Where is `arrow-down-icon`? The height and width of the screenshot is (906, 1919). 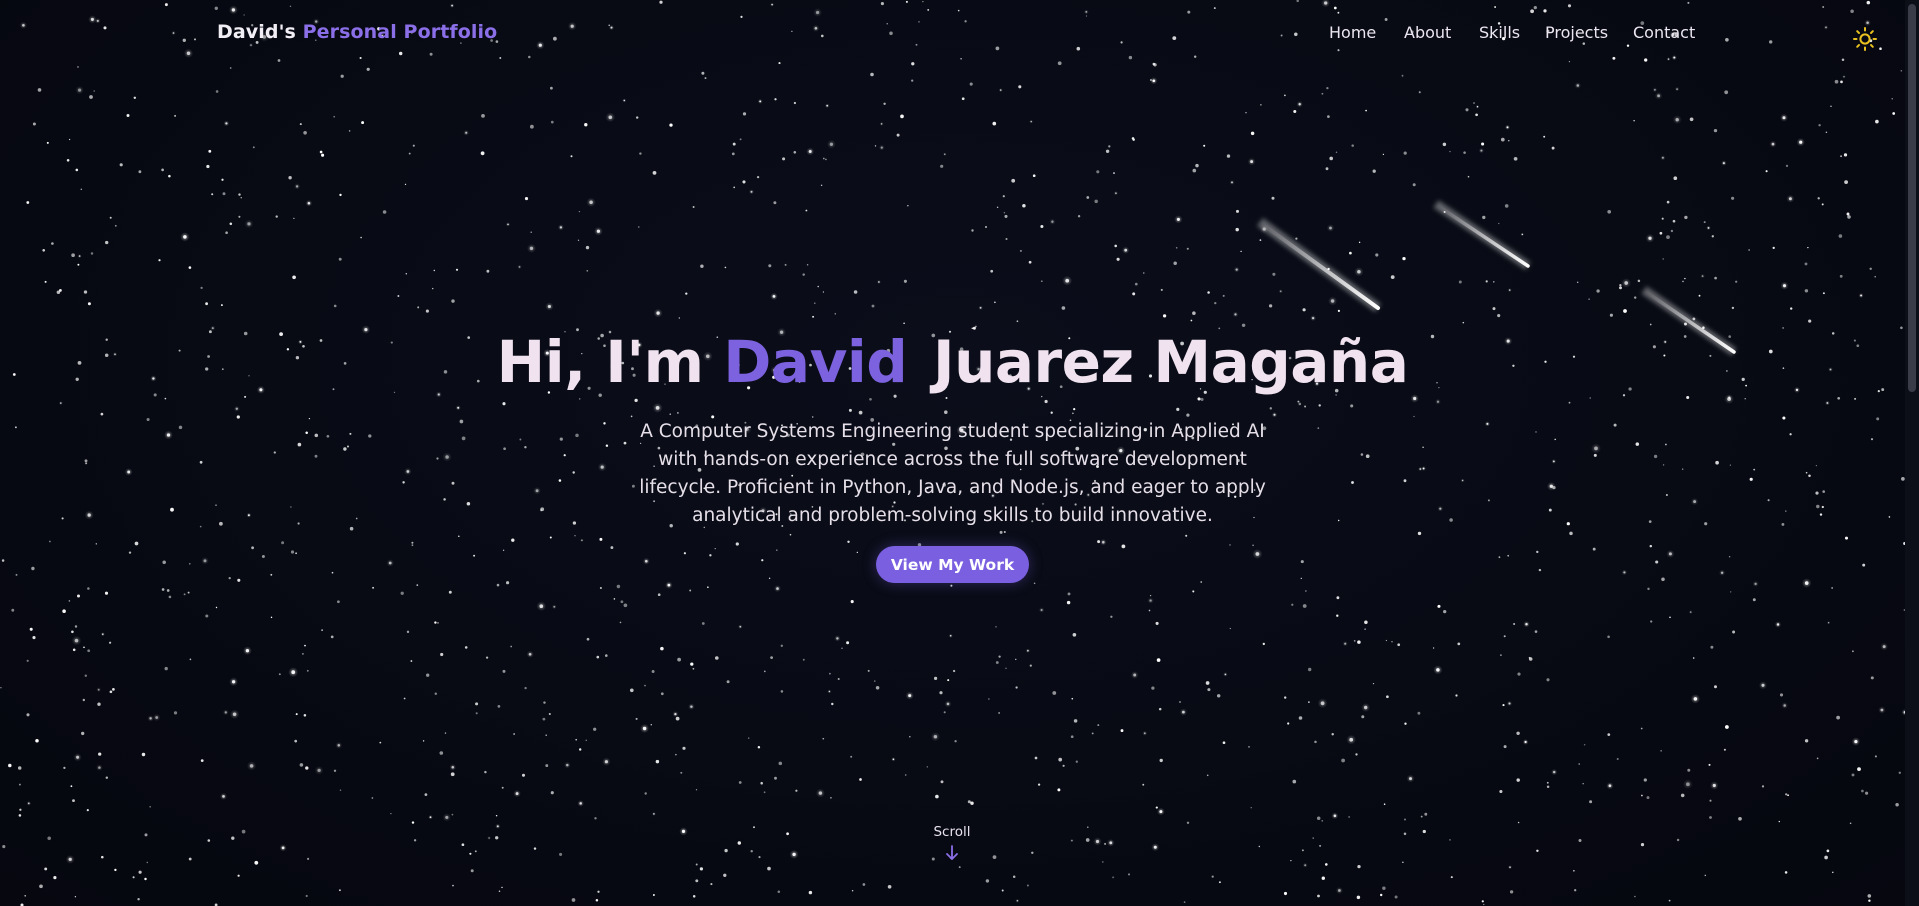 arrow-down-icon is located at coordinates (952, 852).